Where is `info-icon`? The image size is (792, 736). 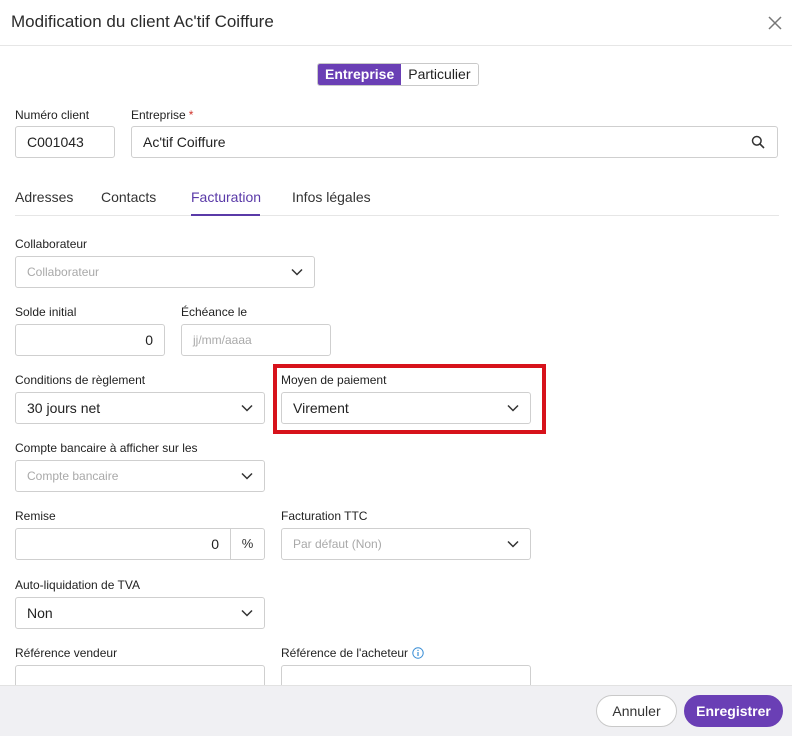 info-icon is located at coordinates (418, 653).